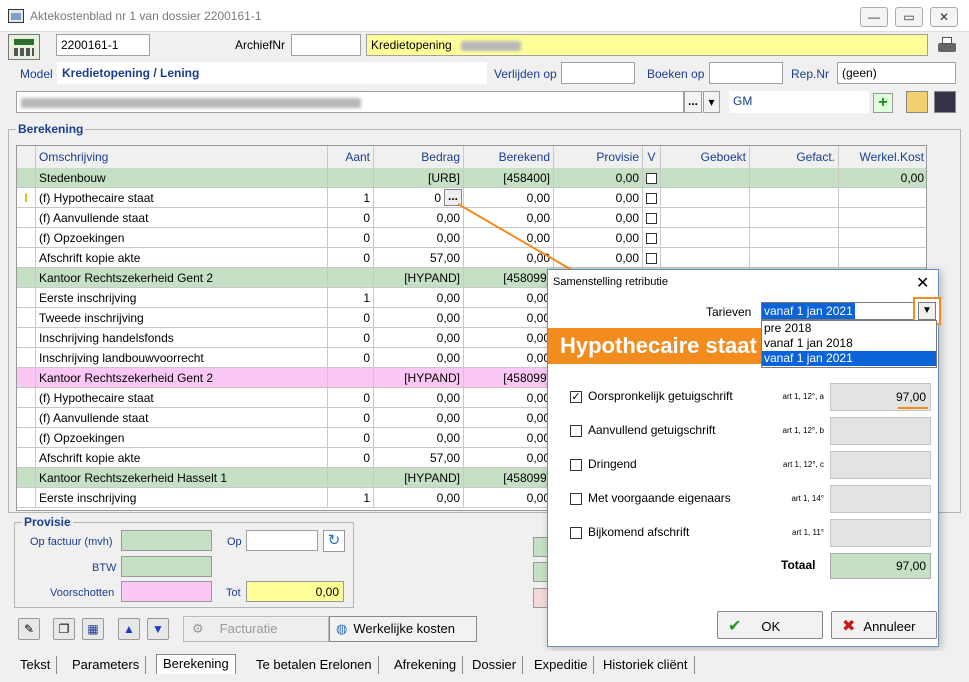 The width and height of the screenshot is (969, 682). I want to click on banner-text: Hypothecaire staat, so click(658, 345).